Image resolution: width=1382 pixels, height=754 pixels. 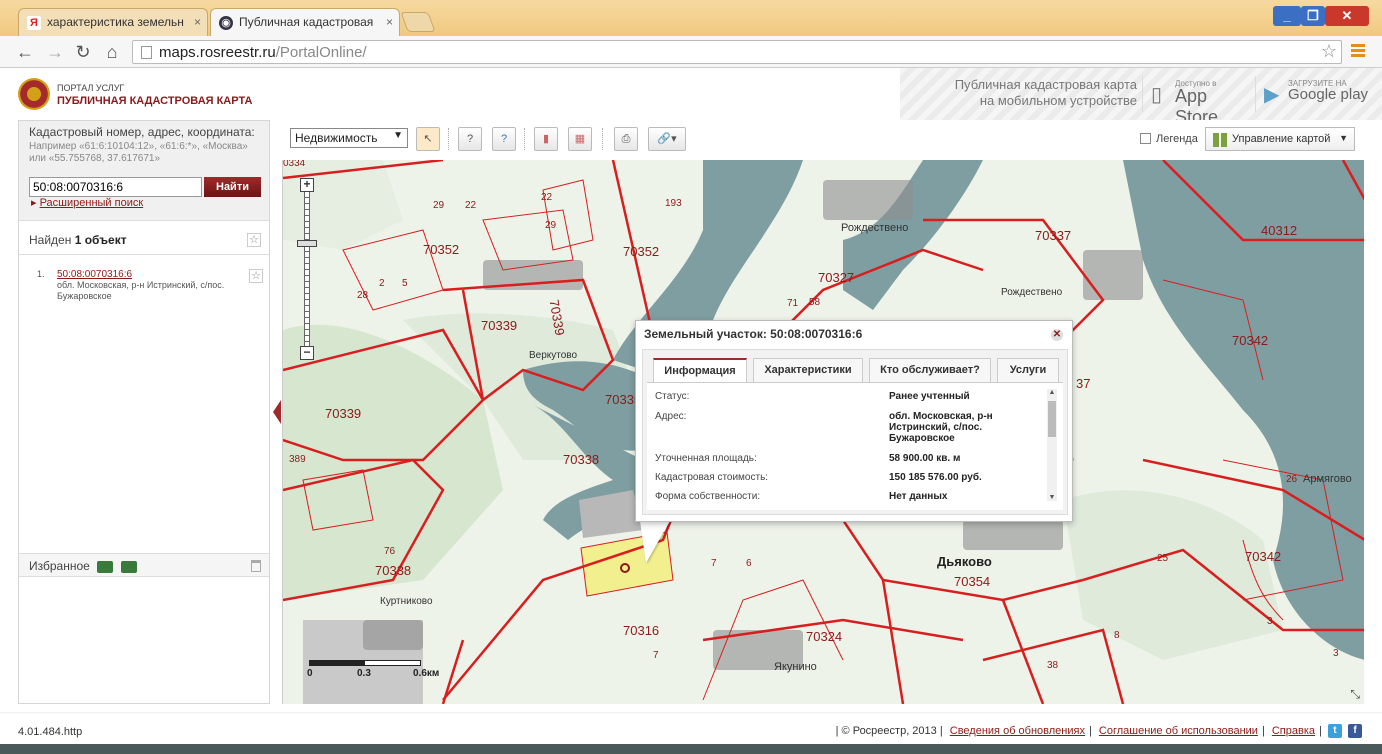 What do you see at coordinates (112, 52) in the screenshot?
I see `home-icon: ⌂` at bounding box center [112, 52].